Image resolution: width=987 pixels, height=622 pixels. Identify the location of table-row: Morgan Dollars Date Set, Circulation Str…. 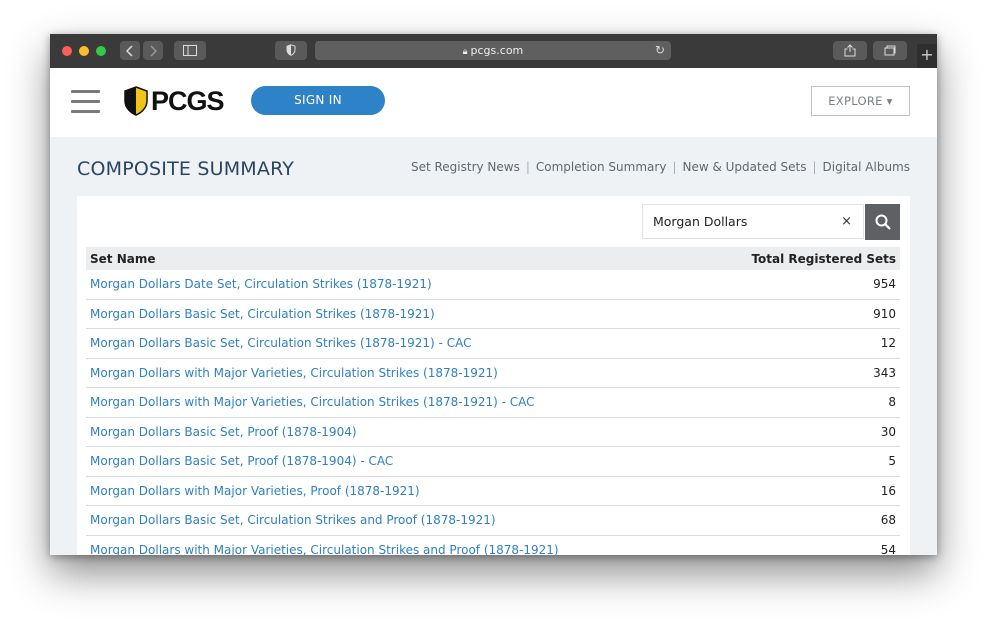
(493, 285).